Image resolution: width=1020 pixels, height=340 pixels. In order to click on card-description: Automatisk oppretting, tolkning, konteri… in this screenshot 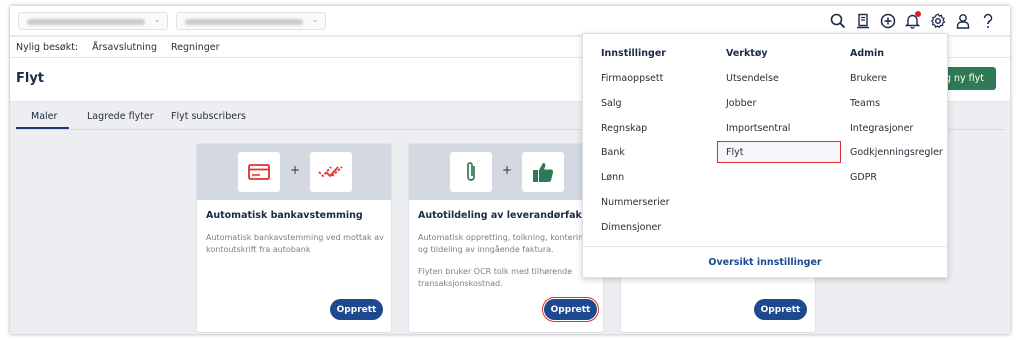, I will do `click(503, 243)`.